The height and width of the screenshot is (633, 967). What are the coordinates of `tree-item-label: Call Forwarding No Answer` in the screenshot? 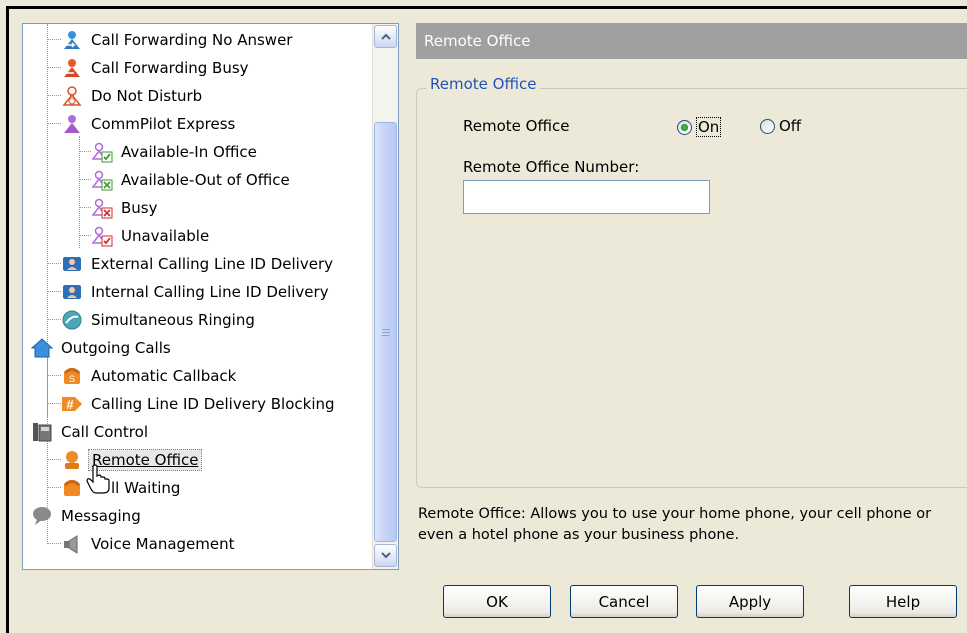 It's located at (192, 40).